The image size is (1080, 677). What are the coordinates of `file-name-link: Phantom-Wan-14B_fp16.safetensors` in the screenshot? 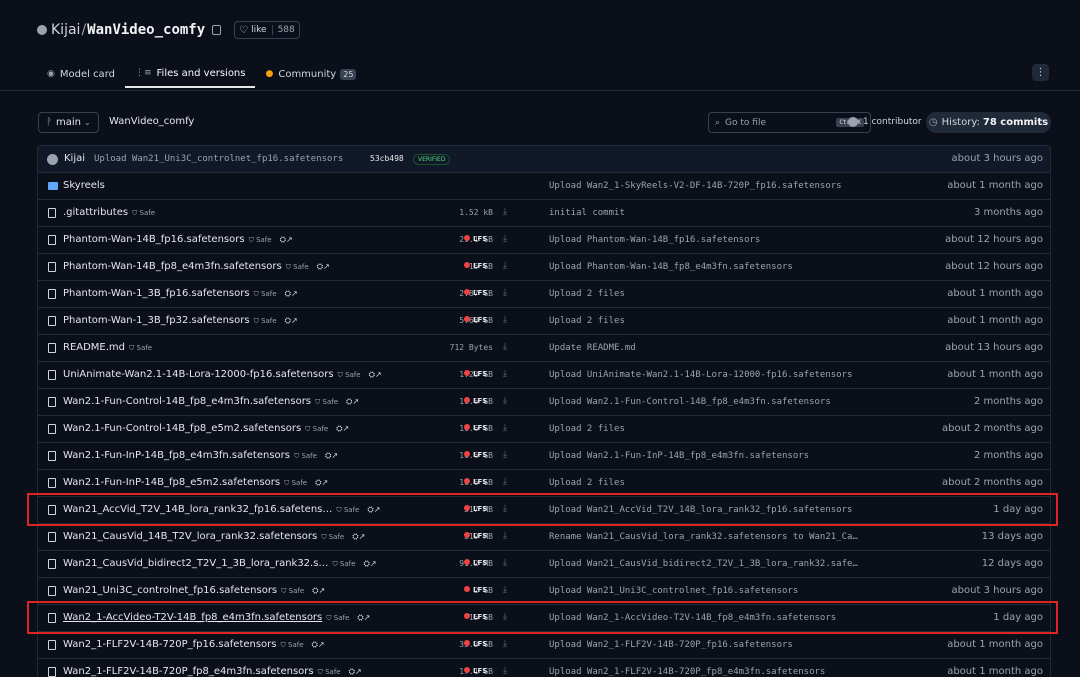 It's located at (154, 239).